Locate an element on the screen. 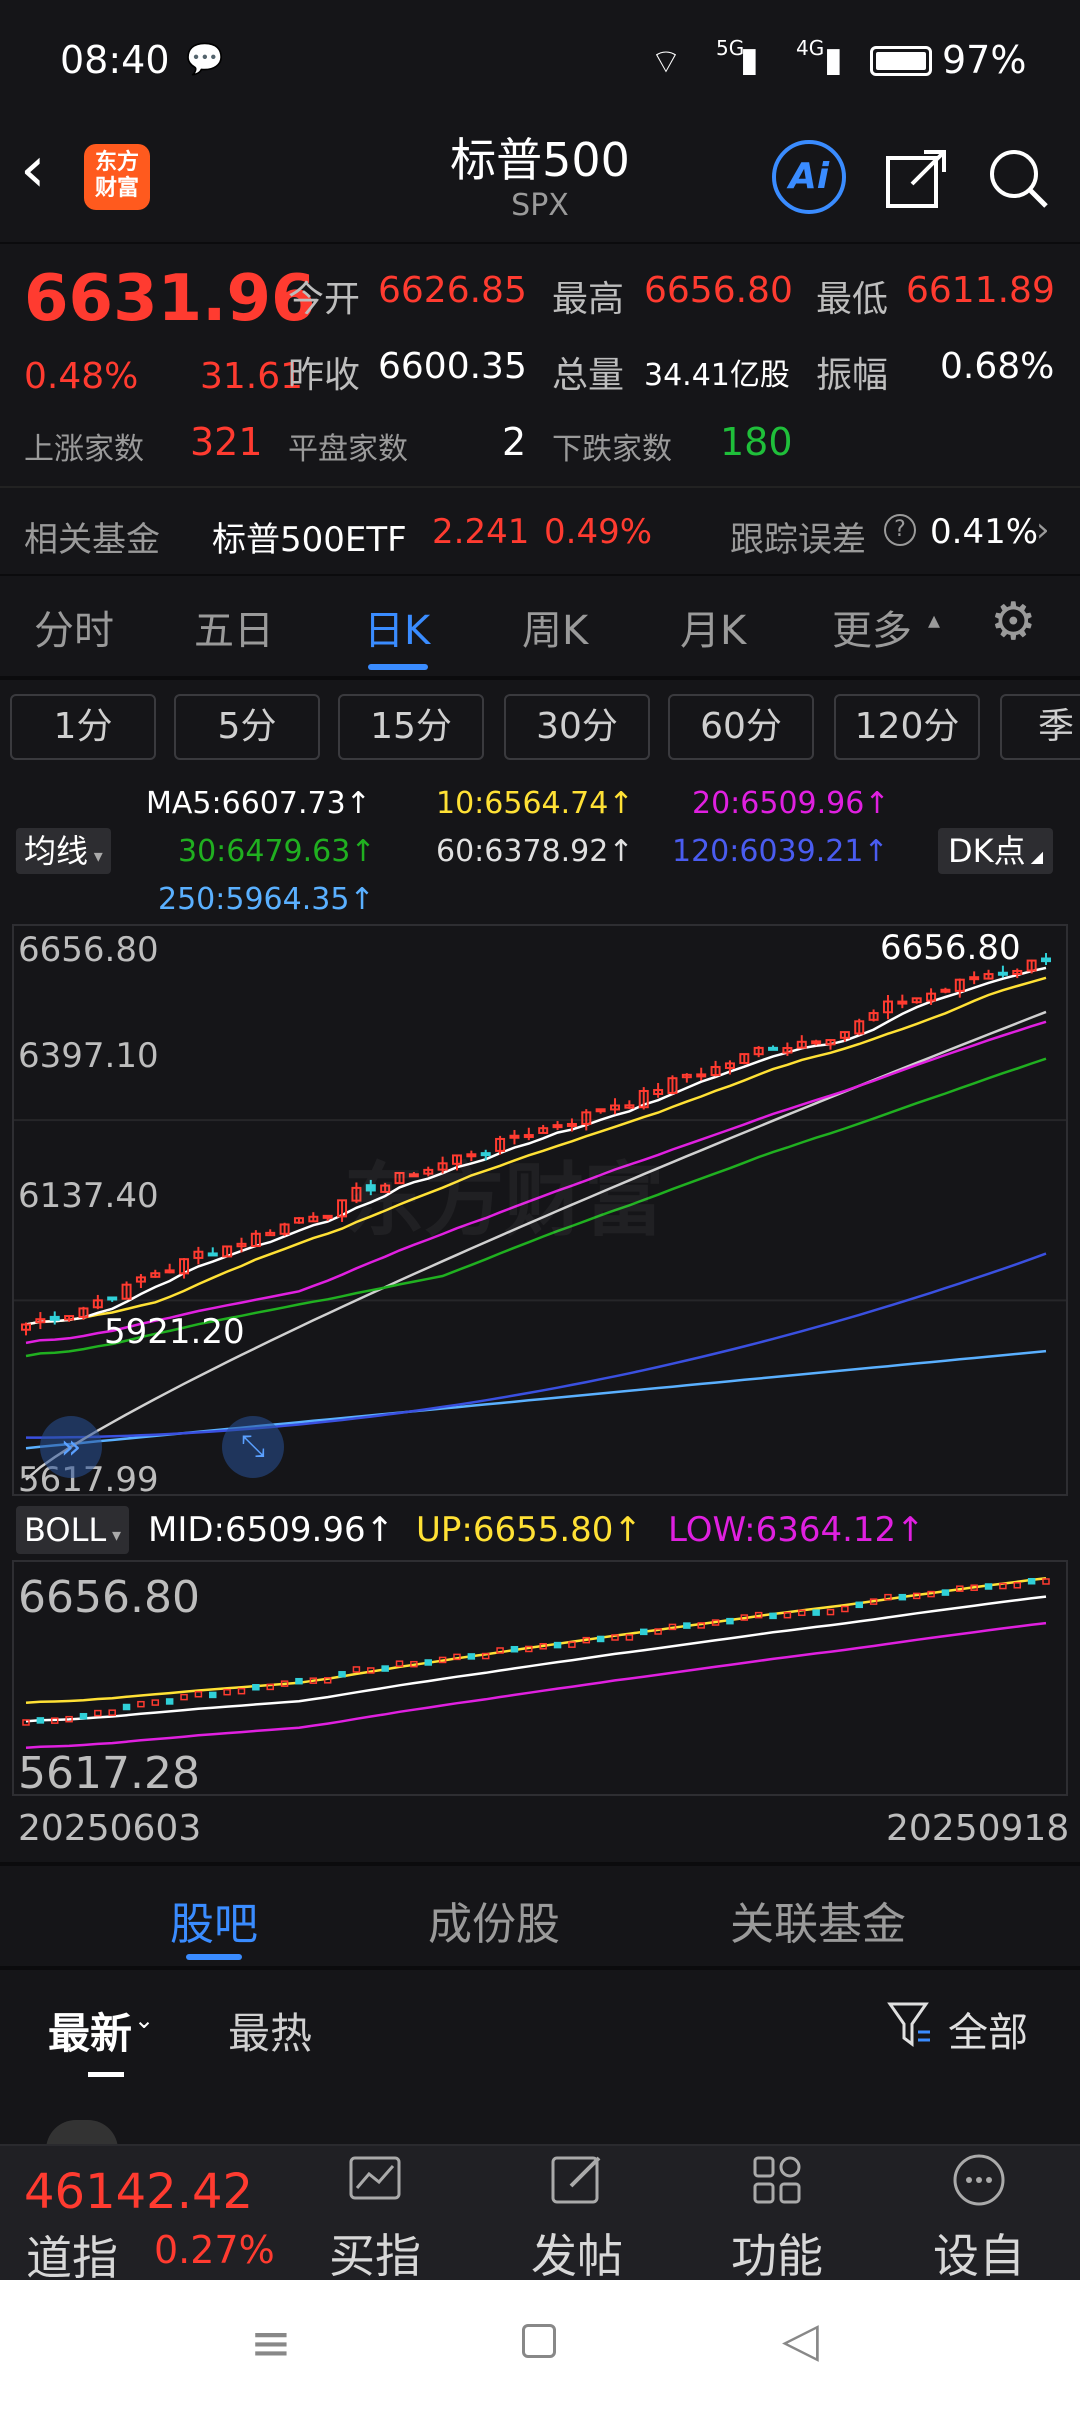 The height and width of the screenshot is (2412, 1080). dk-point-button: DK点 ◢ is located at coordinates (996, 851).